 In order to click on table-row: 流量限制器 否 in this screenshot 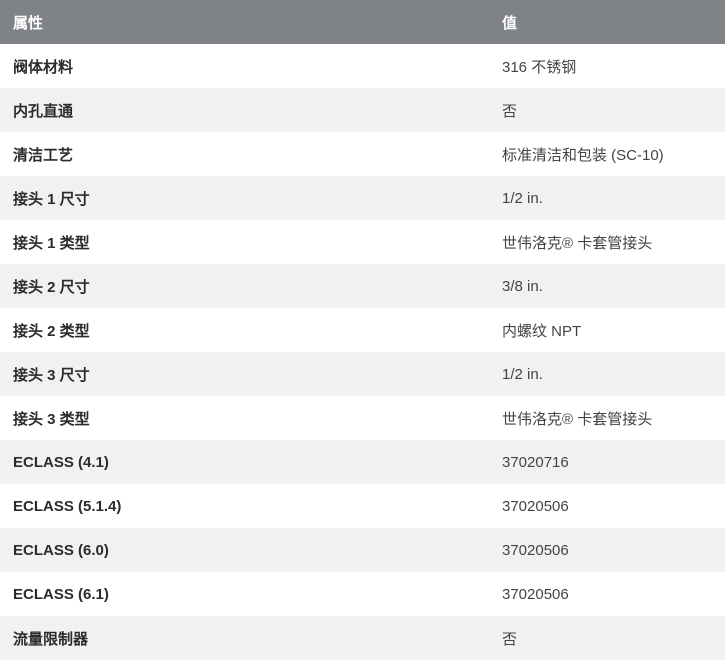, I will do `click(362, 638)`.